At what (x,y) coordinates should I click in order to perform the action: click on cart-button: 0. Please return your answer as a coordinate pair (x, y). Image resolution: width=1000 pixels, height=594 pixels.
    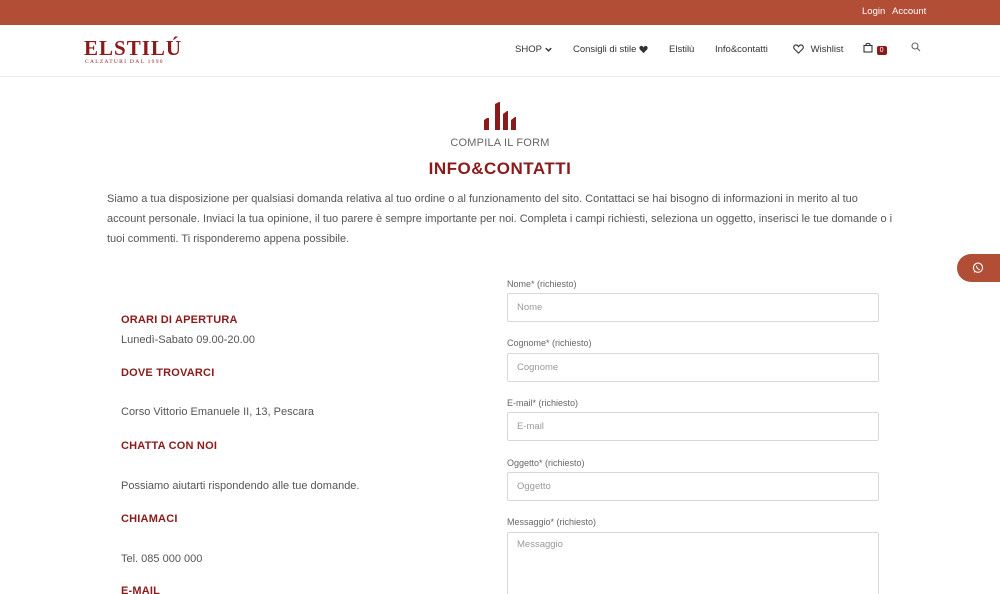
    Looking at the image, I should click on (875, 49).